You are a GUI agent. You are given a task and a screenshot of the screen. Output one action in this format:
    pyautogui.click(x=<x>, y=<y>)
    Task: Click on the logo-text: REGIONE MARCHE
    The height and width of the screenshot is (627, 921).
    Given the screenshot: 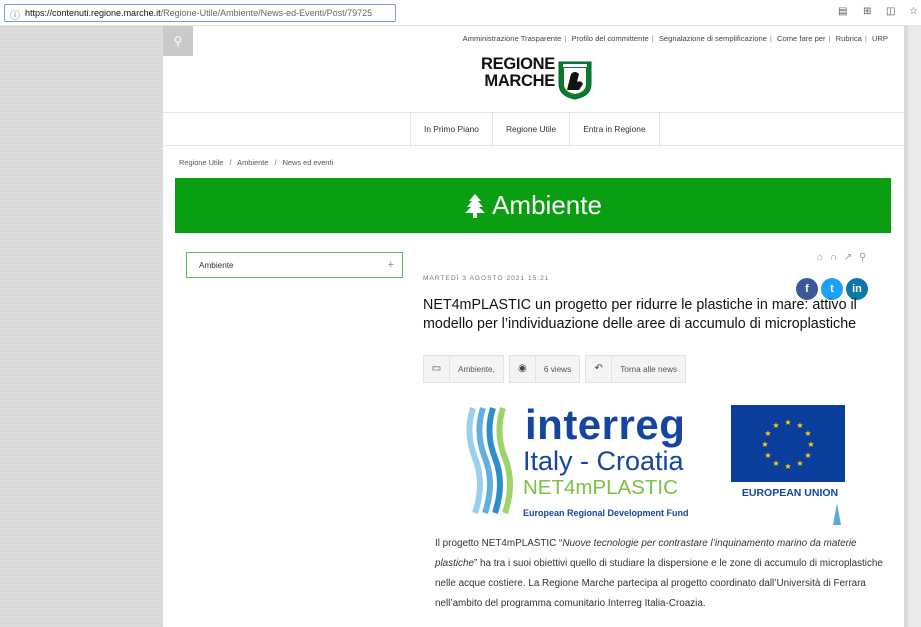 What is the action you would take?
    pyautogui.click(x=515, y=73)
    